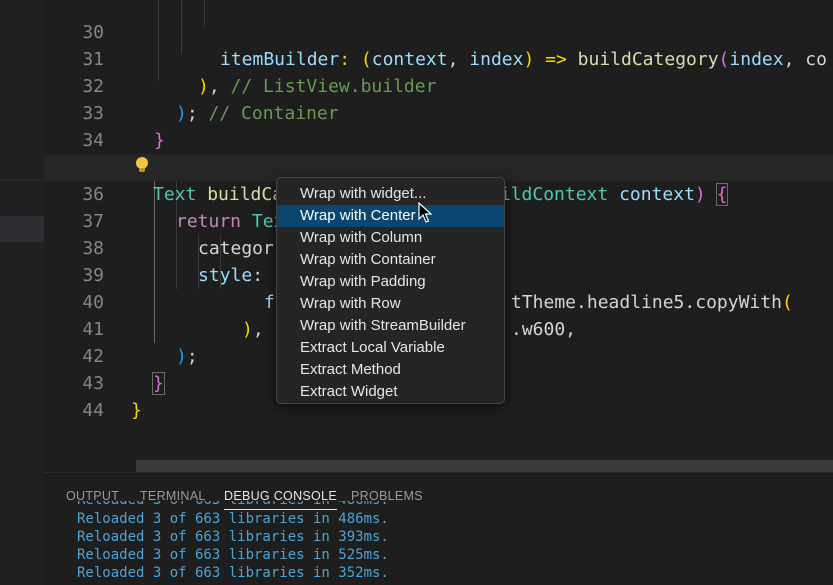 The height and width of the screenshot is (585, 833). I want to click on menu-item-extract-method: Extract Method, so click(390, 370).